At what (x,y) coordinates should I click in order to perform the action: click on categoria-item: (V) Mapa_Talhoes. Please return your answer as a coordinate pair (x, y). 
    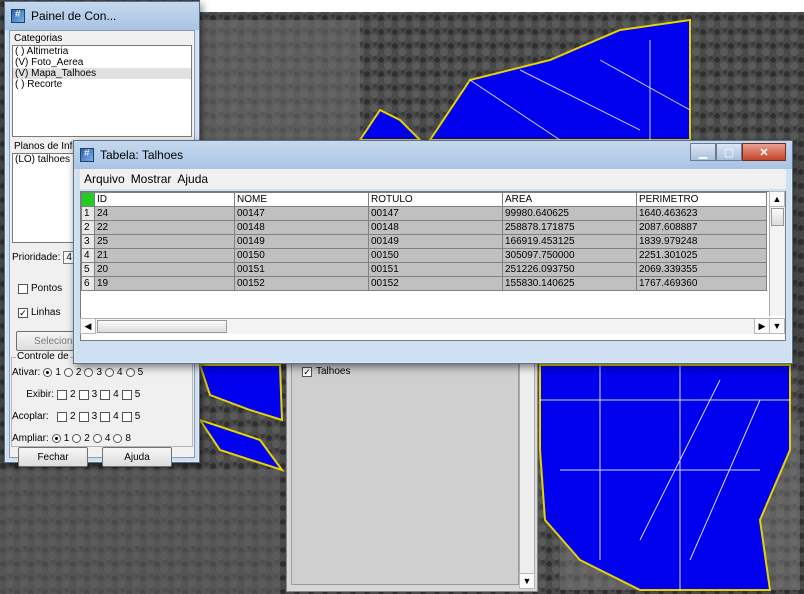
    Looking at the image, I should click on (102, 73).